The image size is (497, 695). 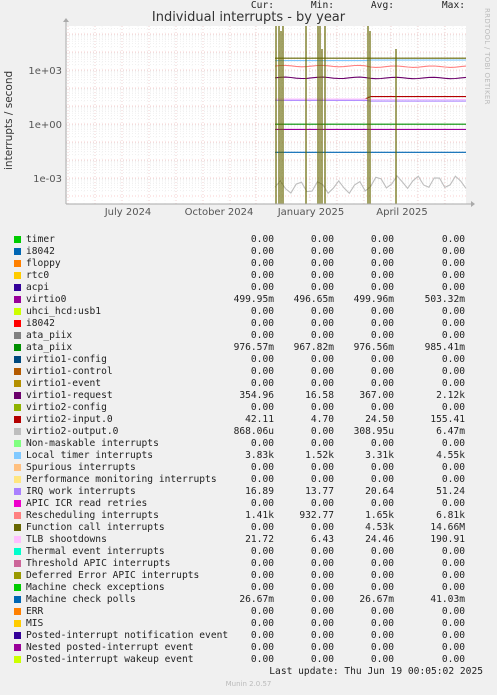 I want to click on legend-row: timer 0.00 0.00 0.00 0.00, so click(x=254, y=240).